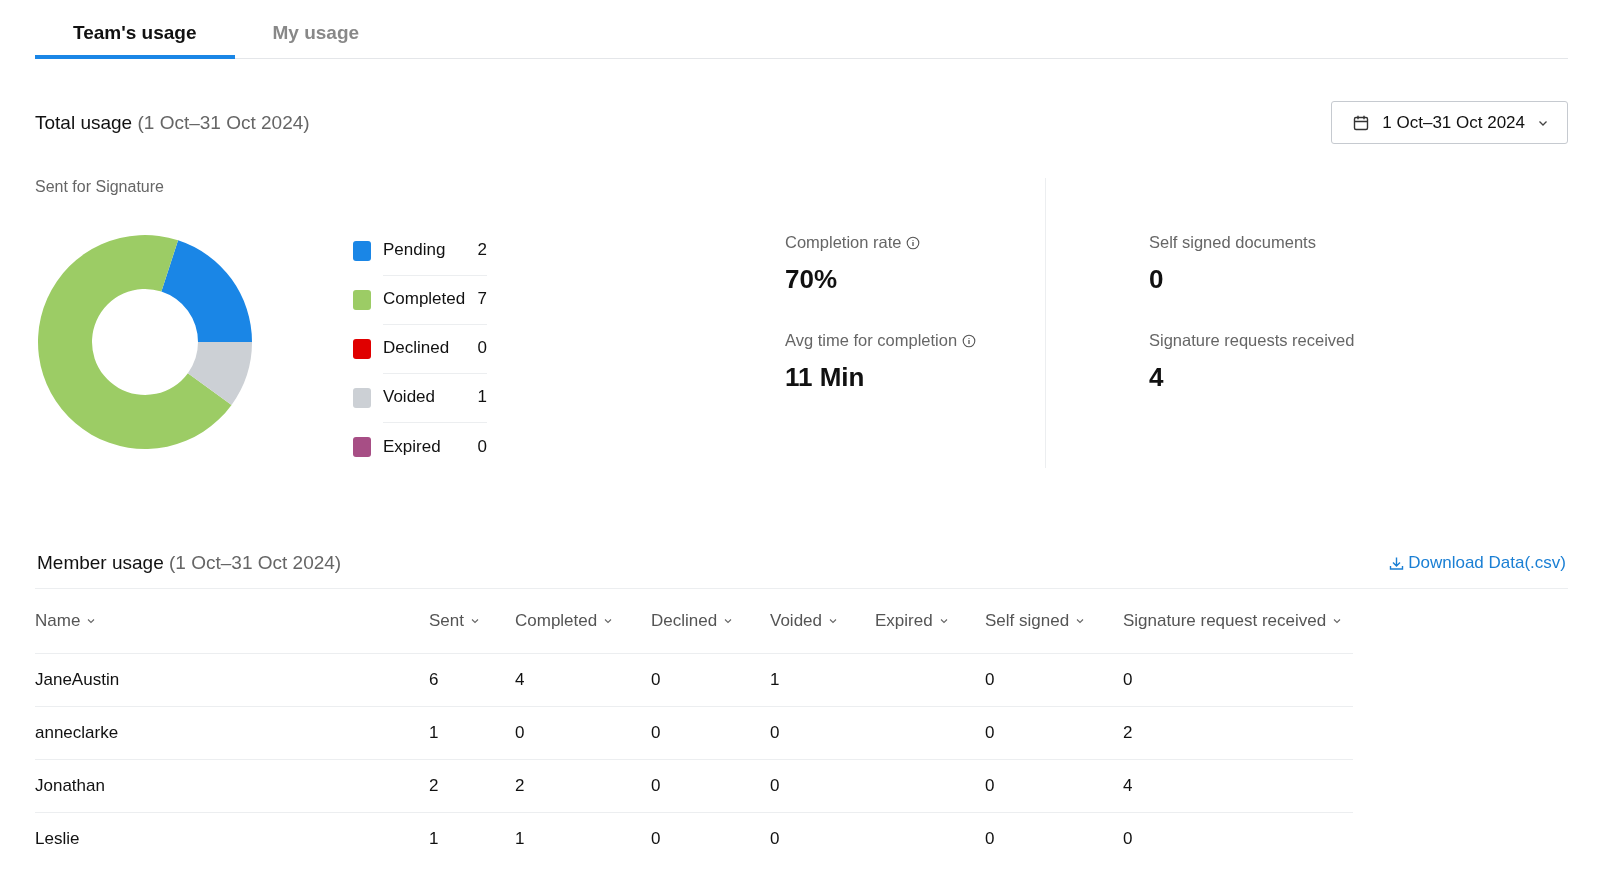 This screenshot has width=1600, height=873. Describe the element at coordinates (316, 34) in the screenshot. I see `tab: My usage` at that location.